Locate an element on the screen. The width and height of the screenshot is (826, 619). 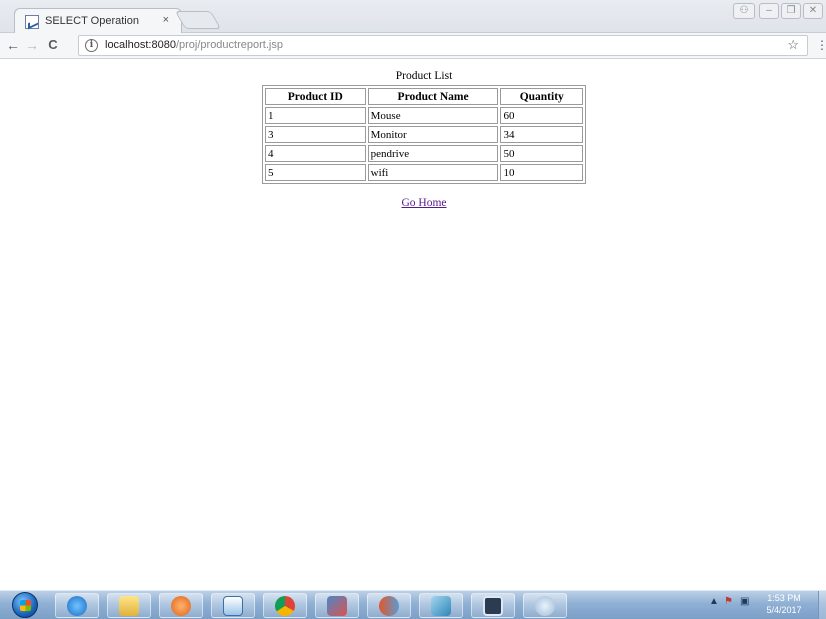
browser-tab: SELECT Operation × is located at coordinates (98, 21).